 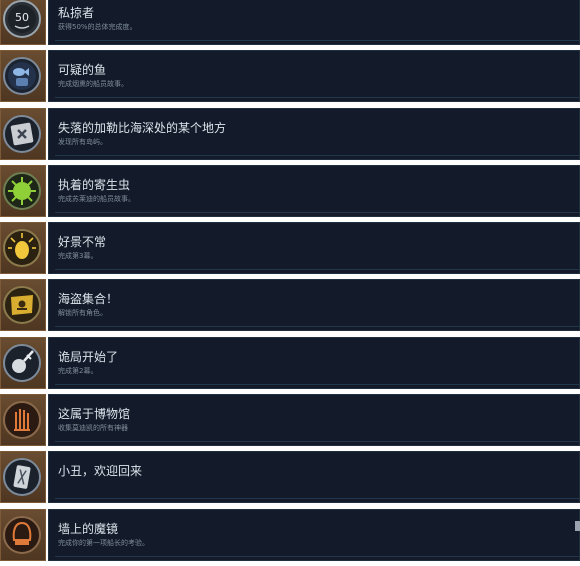 I want to click on achievement-description: 获得50%的总体完成度。, so click(x=97, y=27).